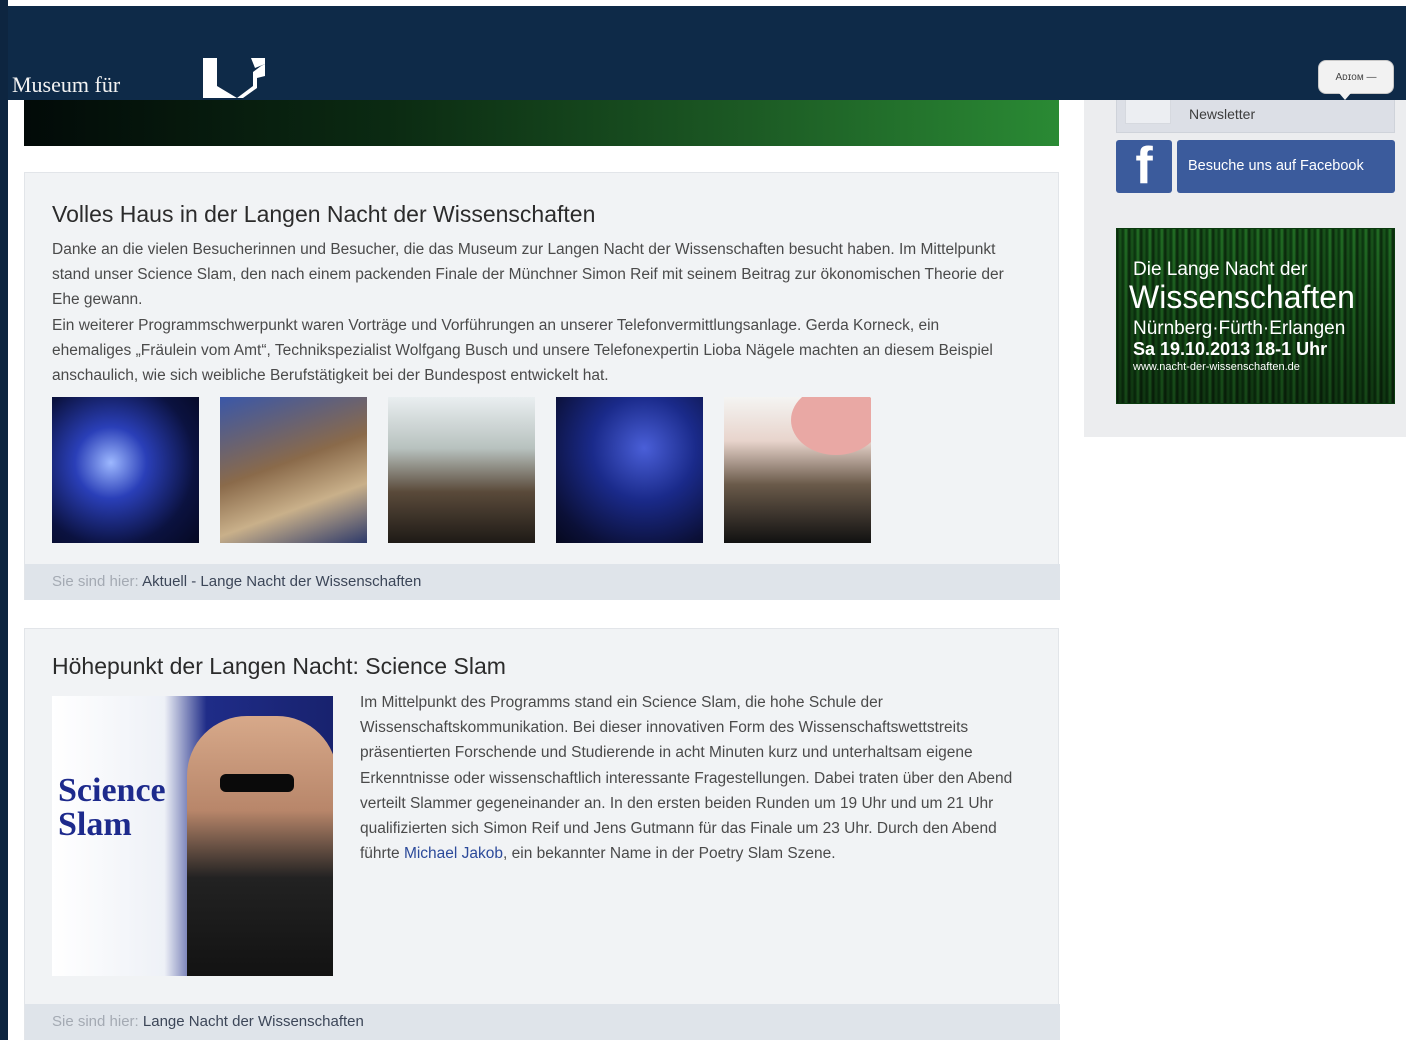 The width and height of the screenshot is (1409, 1040). I want to click on photo-gallery, so click(461, 470).